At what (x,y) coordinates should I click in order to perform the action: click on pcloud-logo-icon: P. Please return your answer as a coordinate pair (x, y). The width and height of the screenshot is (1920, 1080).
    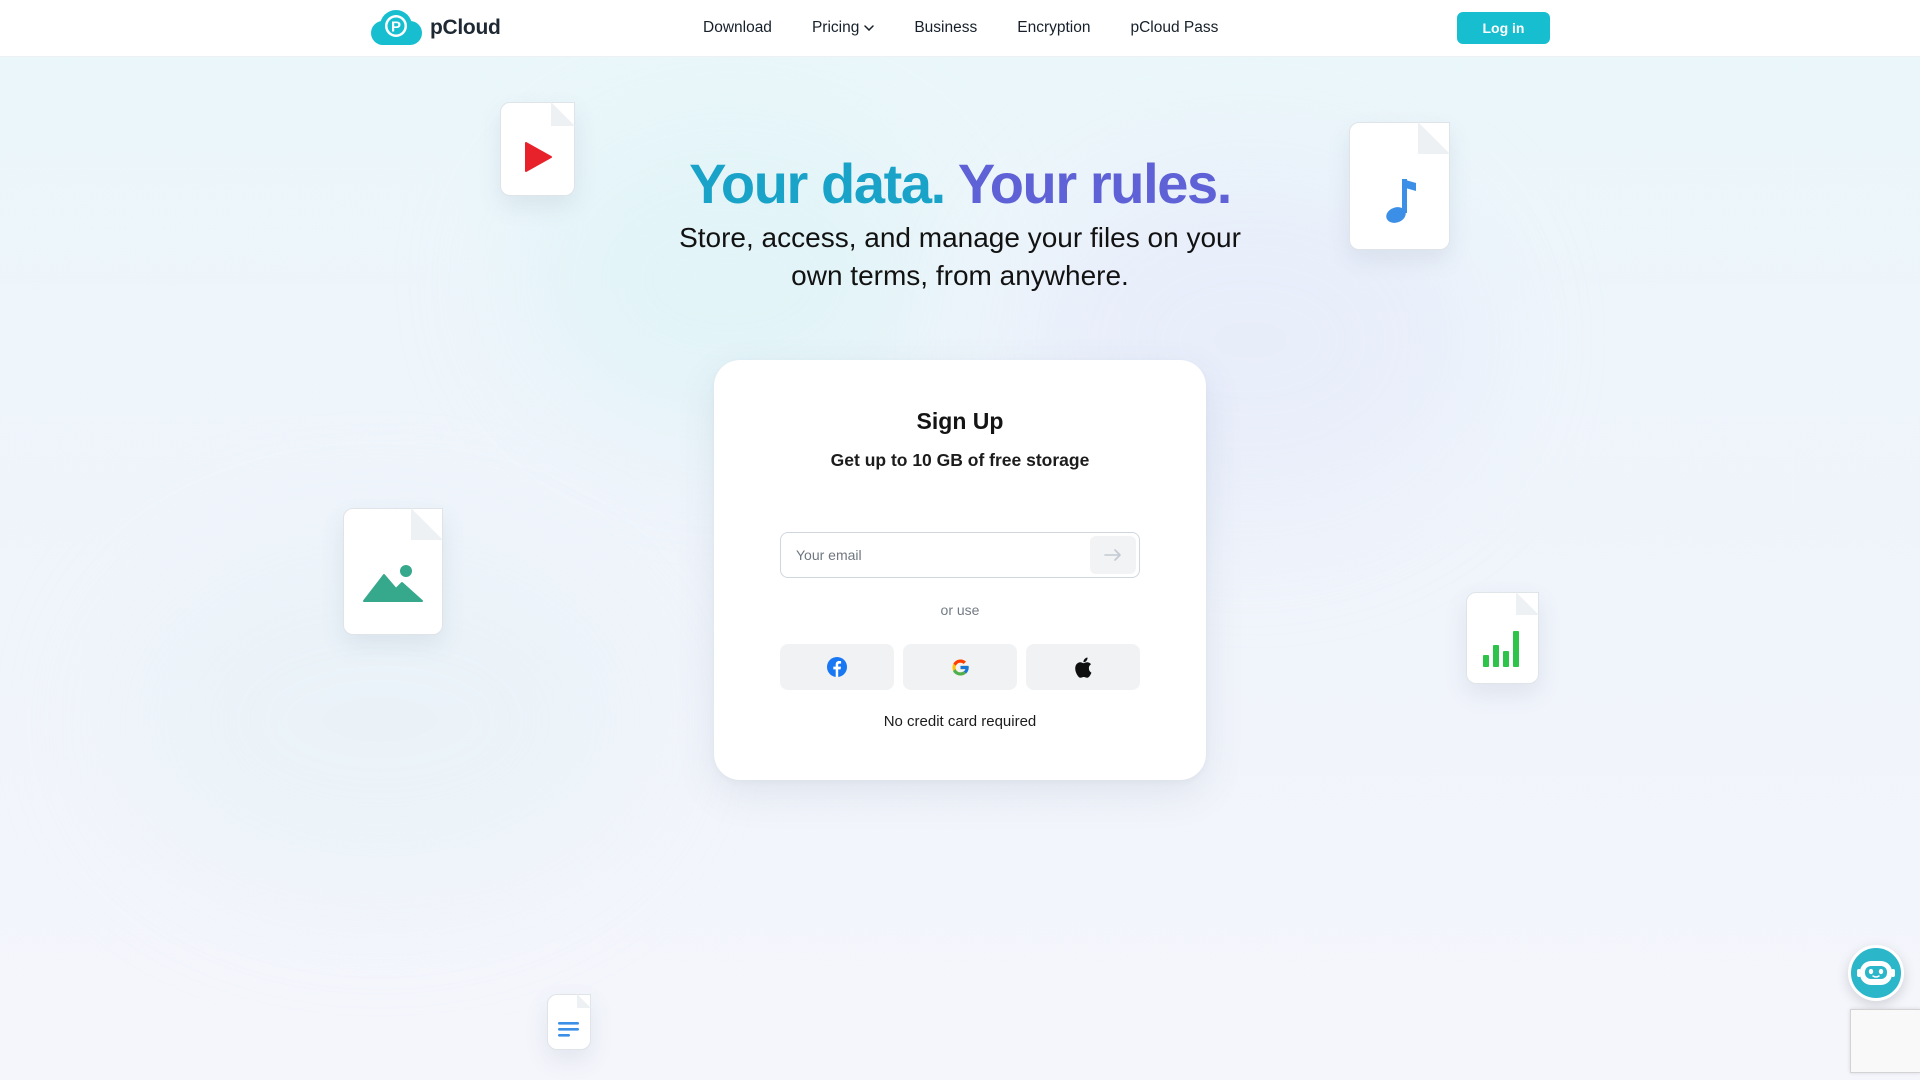
    Looking at the image, I should click on (396, 27).